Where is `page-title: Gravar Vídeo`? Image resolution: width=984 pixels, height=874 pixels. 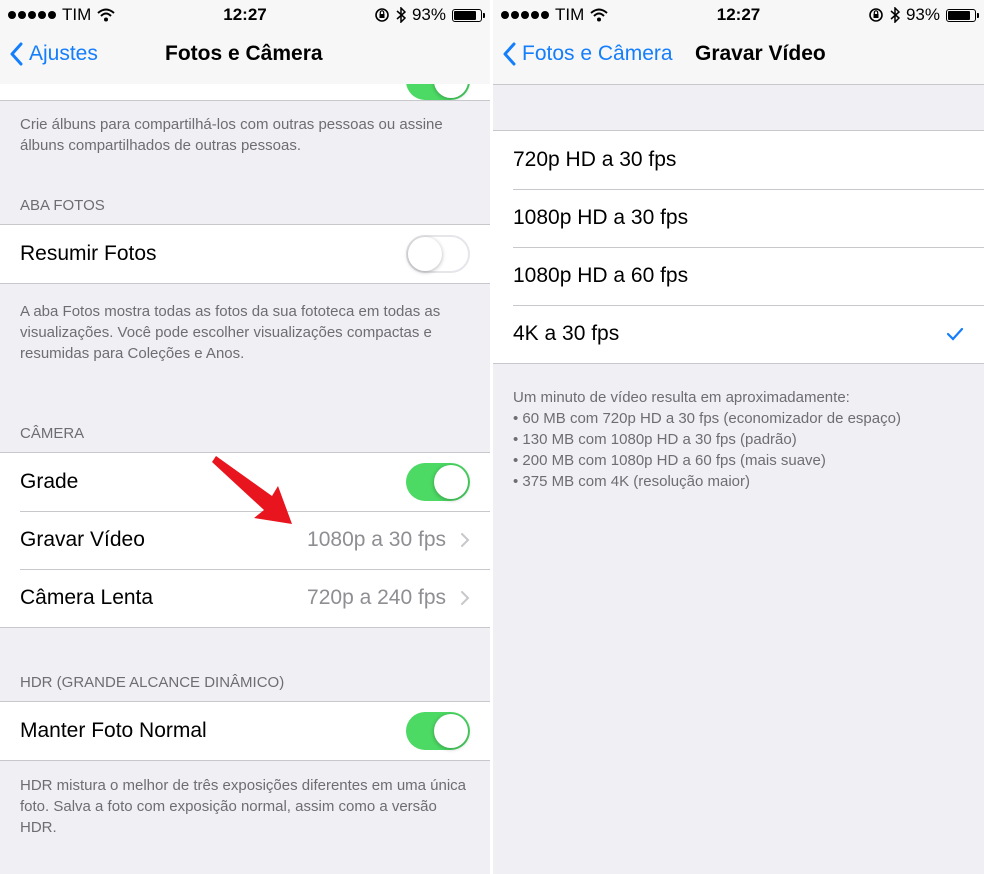 page-title: Gravar Vídeo is located at coordinates (760, 53).